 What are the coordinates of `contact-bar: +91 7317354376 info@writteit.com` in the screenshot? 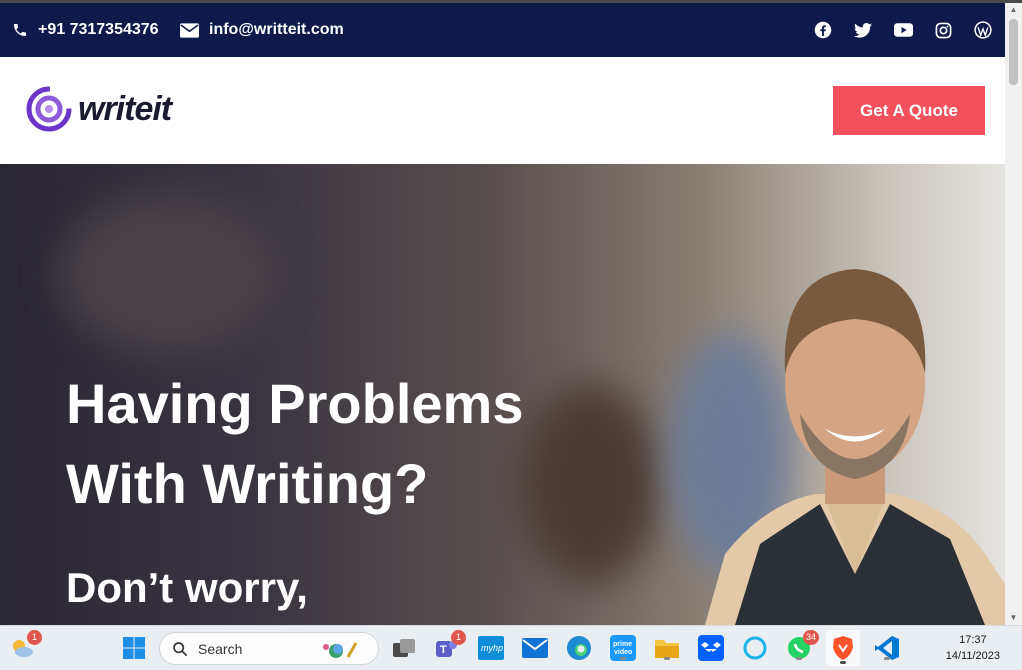 It's located at (502, 30).